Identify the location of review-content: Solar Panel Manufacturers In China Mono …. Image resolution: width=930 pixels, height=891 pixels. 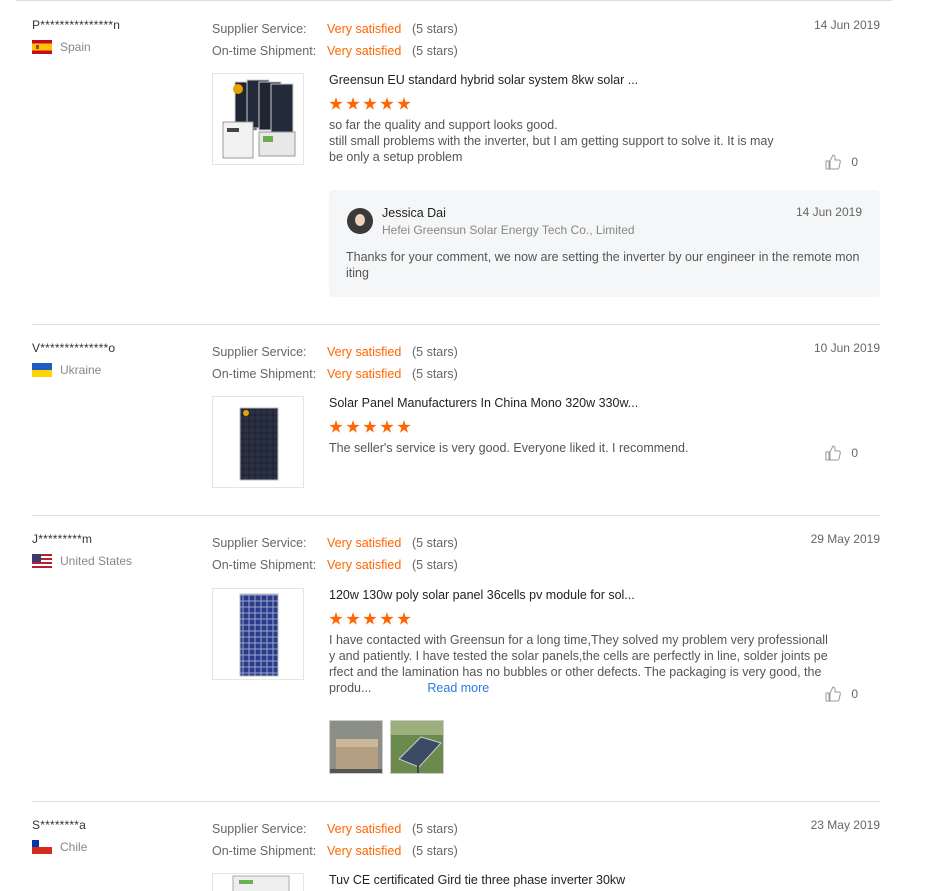
(579, 426).